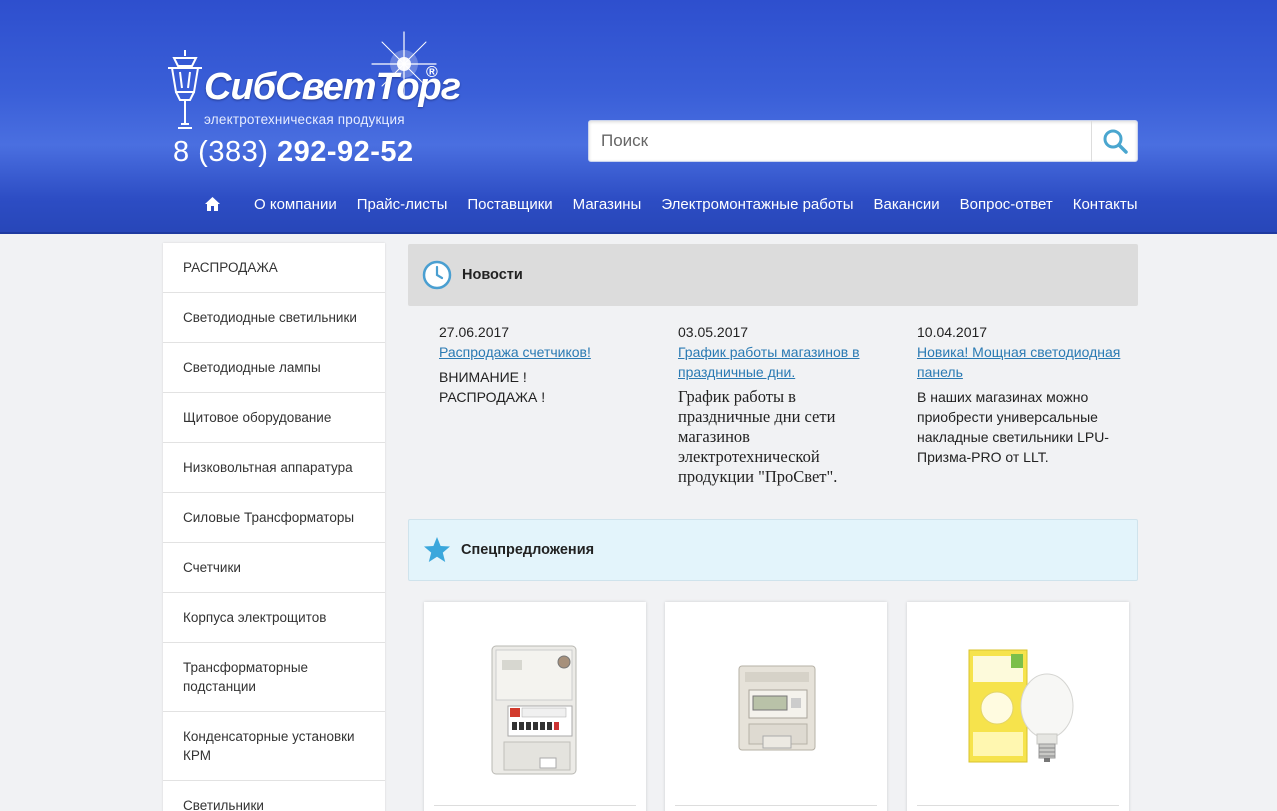  I want to click on news-date: 10.04.2017, so click(952, 332).